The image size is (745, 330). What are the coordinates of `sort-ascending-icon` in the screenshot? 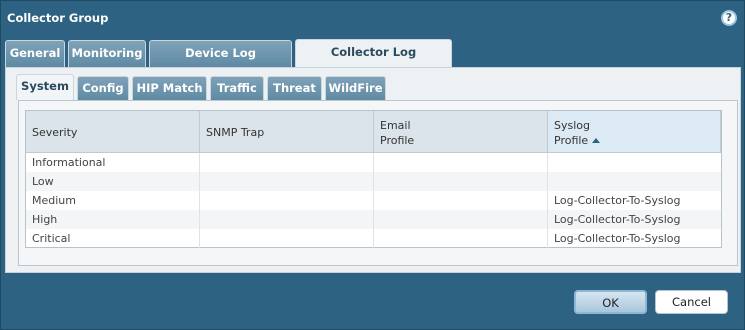 It's located at (596, 140).